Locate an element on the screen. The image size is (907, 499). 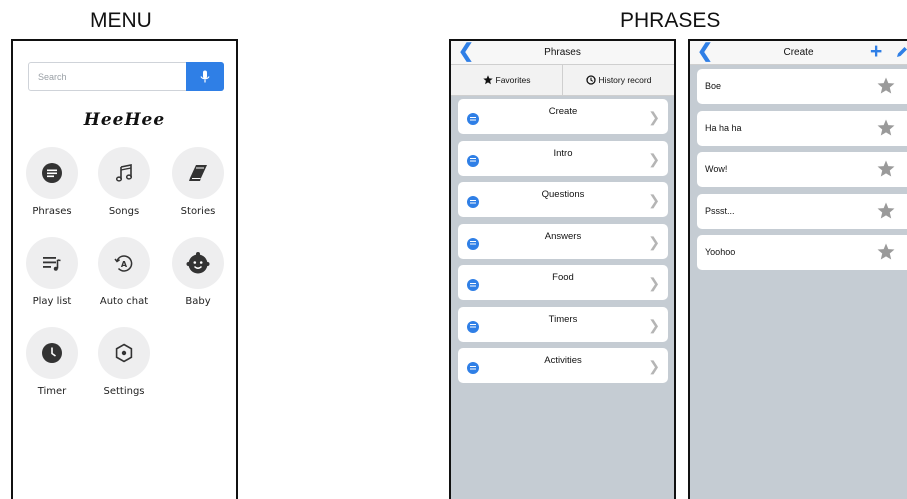
voice-search-button is located at coordinates (205, 76).